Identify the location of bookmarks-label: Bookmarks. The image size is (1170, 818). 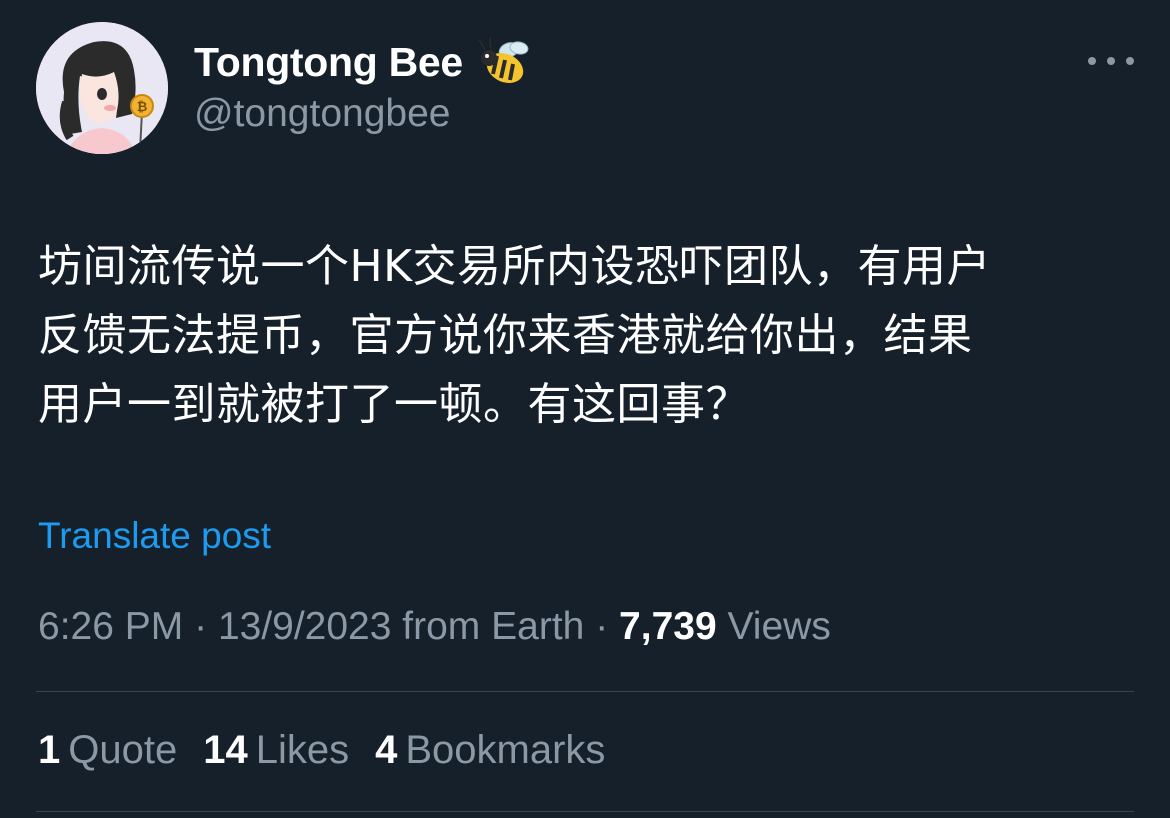
(505, 750).